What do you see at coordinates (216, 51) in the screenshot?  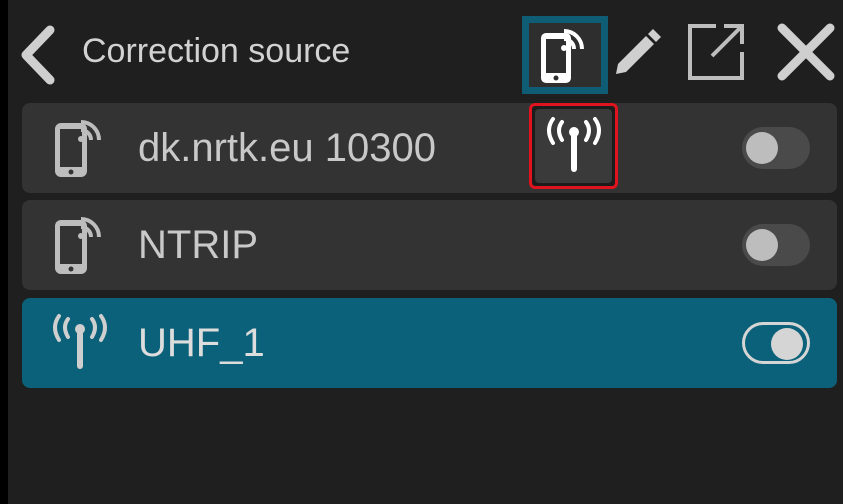 I see `page-title: Correction source` at bounding box center [216, 51].